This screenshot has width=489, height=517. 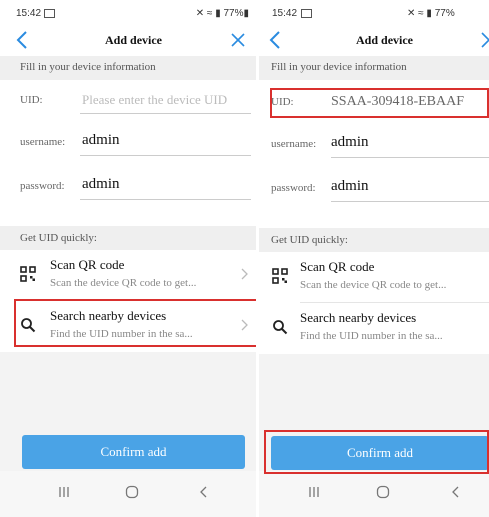 I want to click on highlight-uid-field, so click(x=379, y=103).